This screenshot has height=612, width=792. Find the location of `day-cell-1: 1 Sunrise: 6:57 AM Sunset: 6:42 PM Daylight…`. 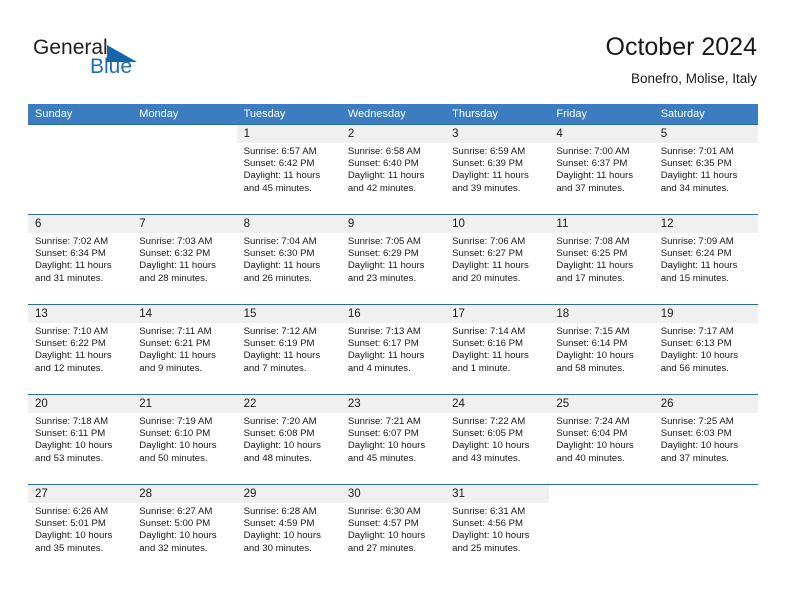

day-cell-1: 1 Sunrise: 6:57 AM Sunset: 6:42 PM Daylight… is located at coordinates (288, 169).